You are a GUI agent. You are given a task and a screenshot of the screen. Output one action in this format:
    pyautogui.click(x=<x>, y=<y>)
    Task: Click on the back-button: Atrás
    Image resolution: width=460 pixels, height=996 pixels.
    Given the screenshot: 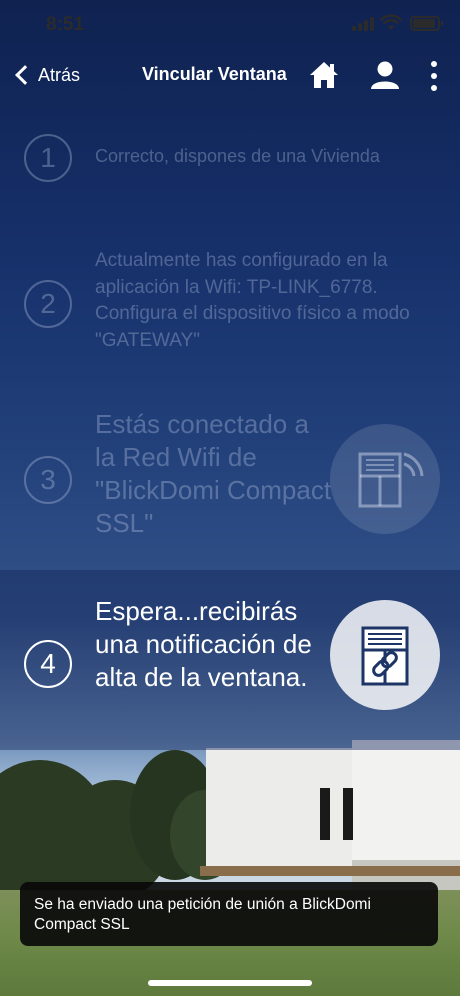 What is the action you would take?
    pyautogui.click(x=46, y=75)
    